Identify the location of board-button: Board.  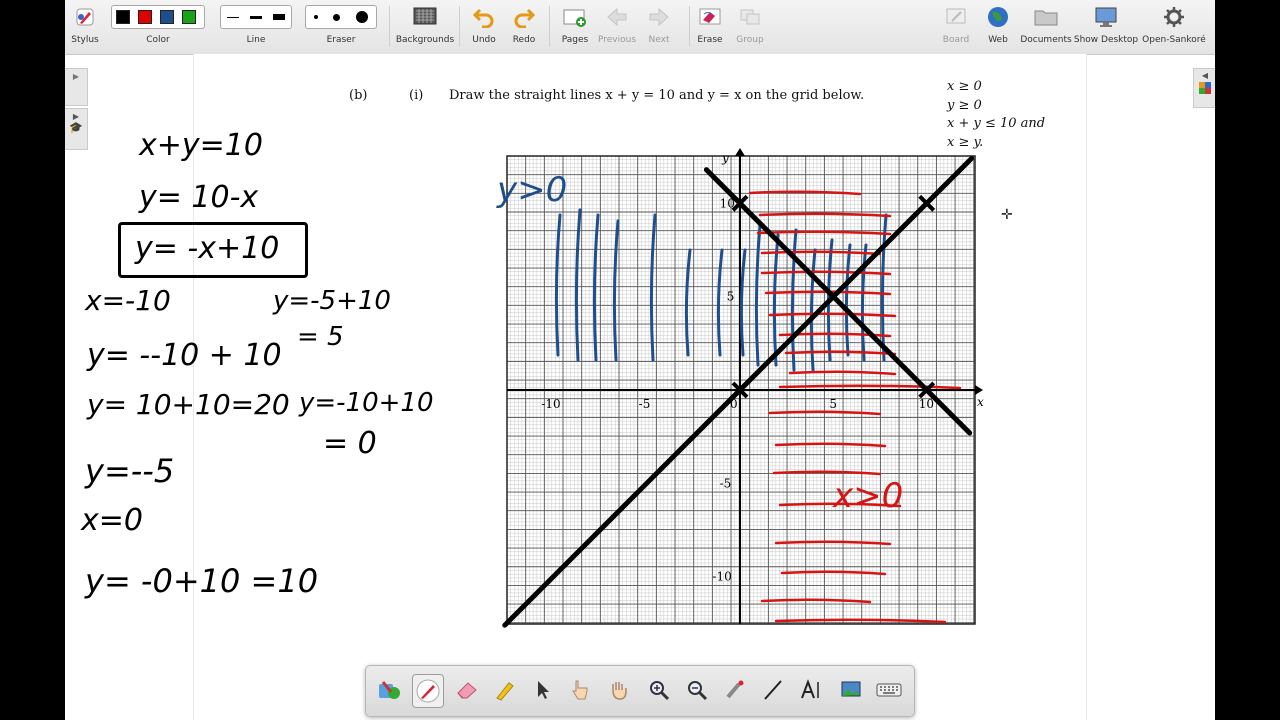
(956, 28).